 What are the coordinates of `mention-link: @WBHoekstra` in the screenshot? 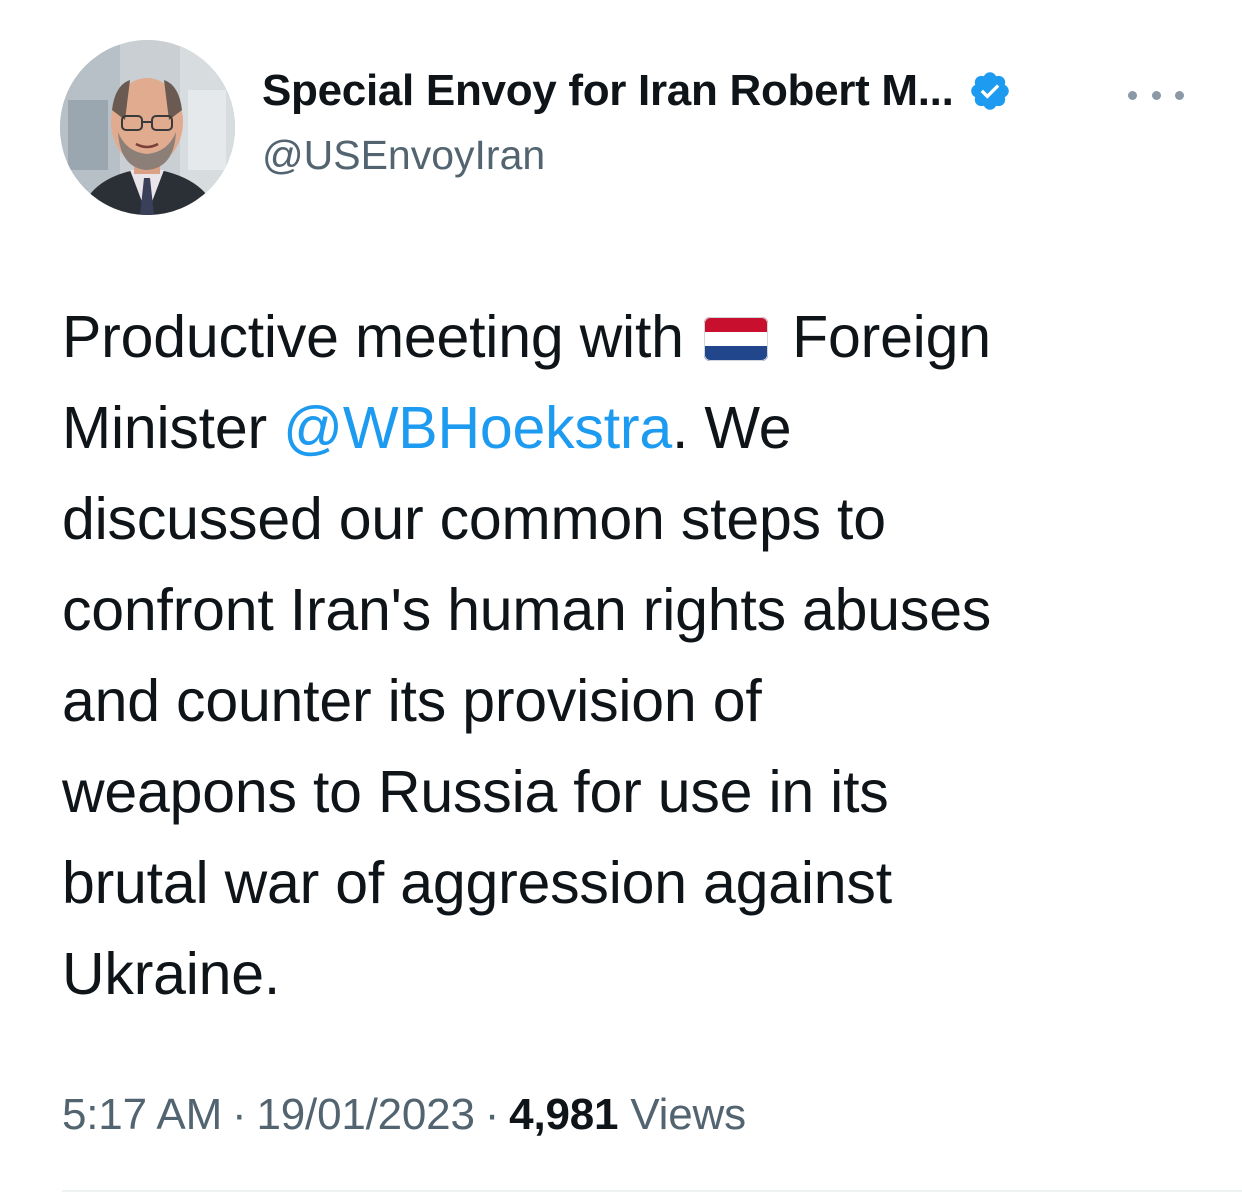 It's located at (477, 428).